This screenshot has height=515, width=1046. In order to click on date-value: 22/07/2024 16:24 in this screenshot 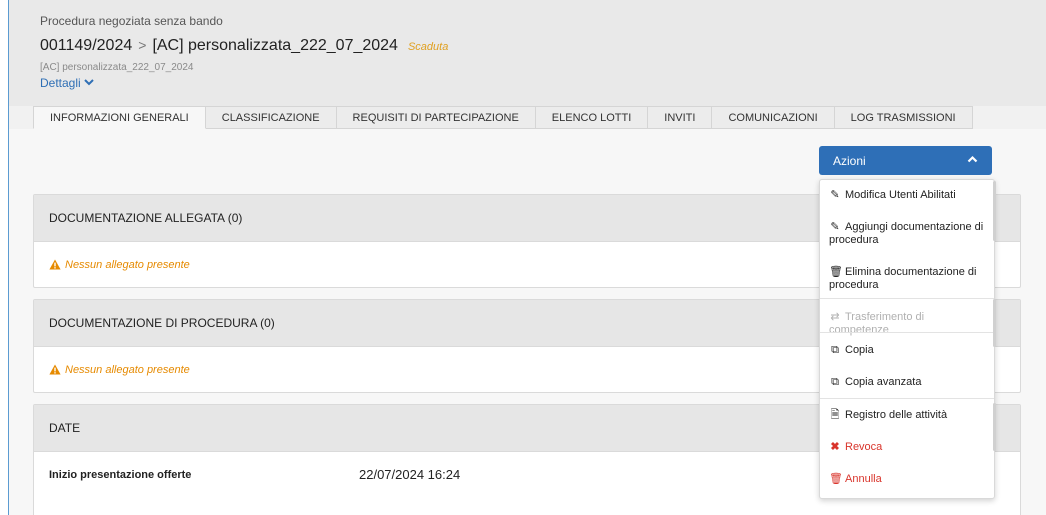, I will do `click(410, 474)`.